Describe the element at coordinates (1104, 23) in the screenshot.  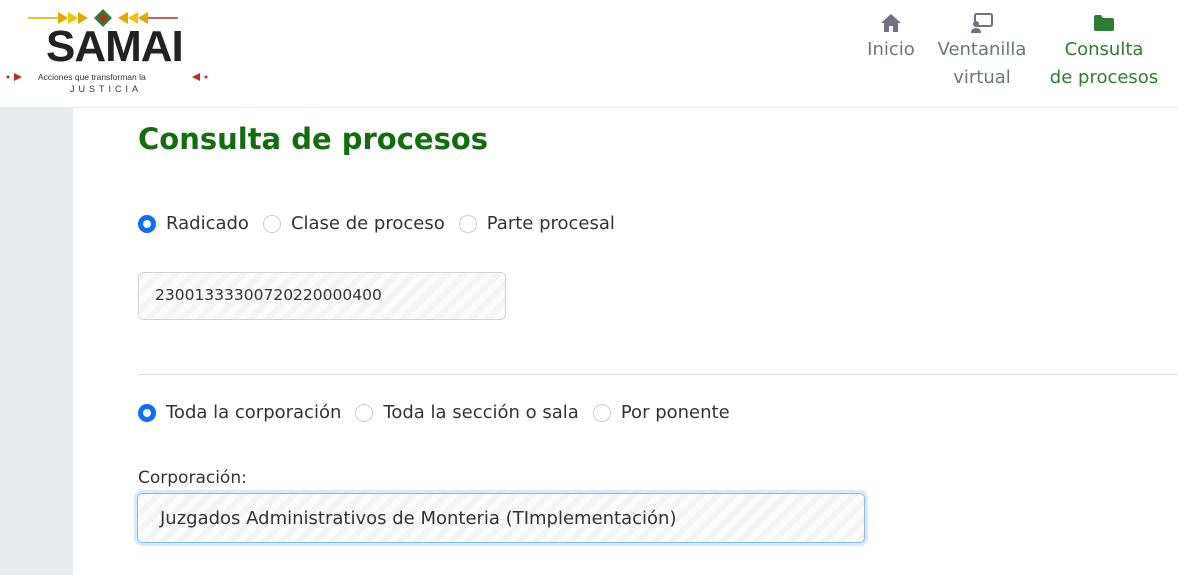
I see `folder-icon` at that location.